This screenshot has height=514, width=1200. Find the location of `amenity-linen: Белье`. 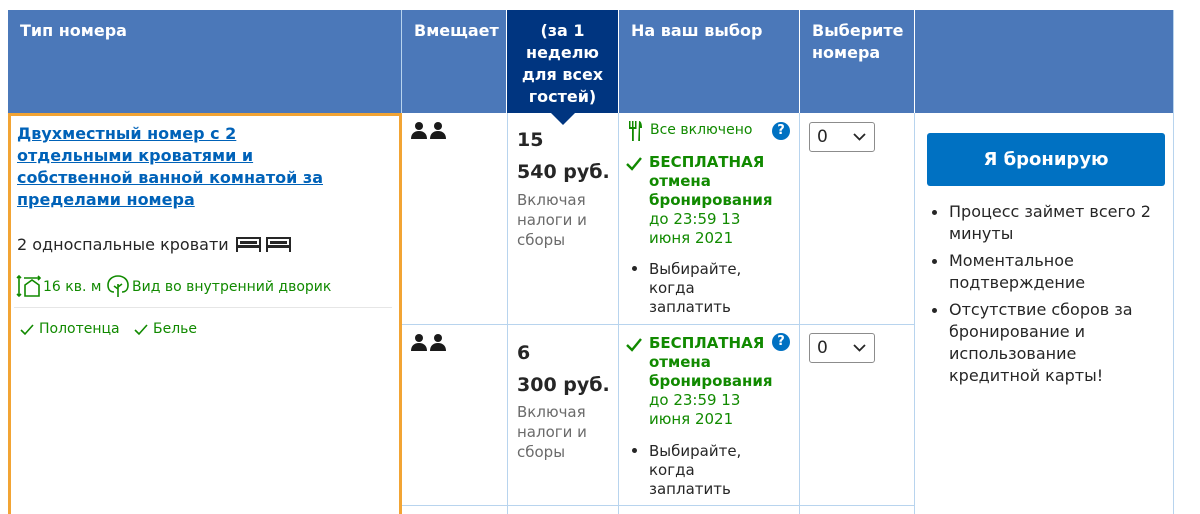

amenity-linen: Белье is located at coordinates (175, 329).